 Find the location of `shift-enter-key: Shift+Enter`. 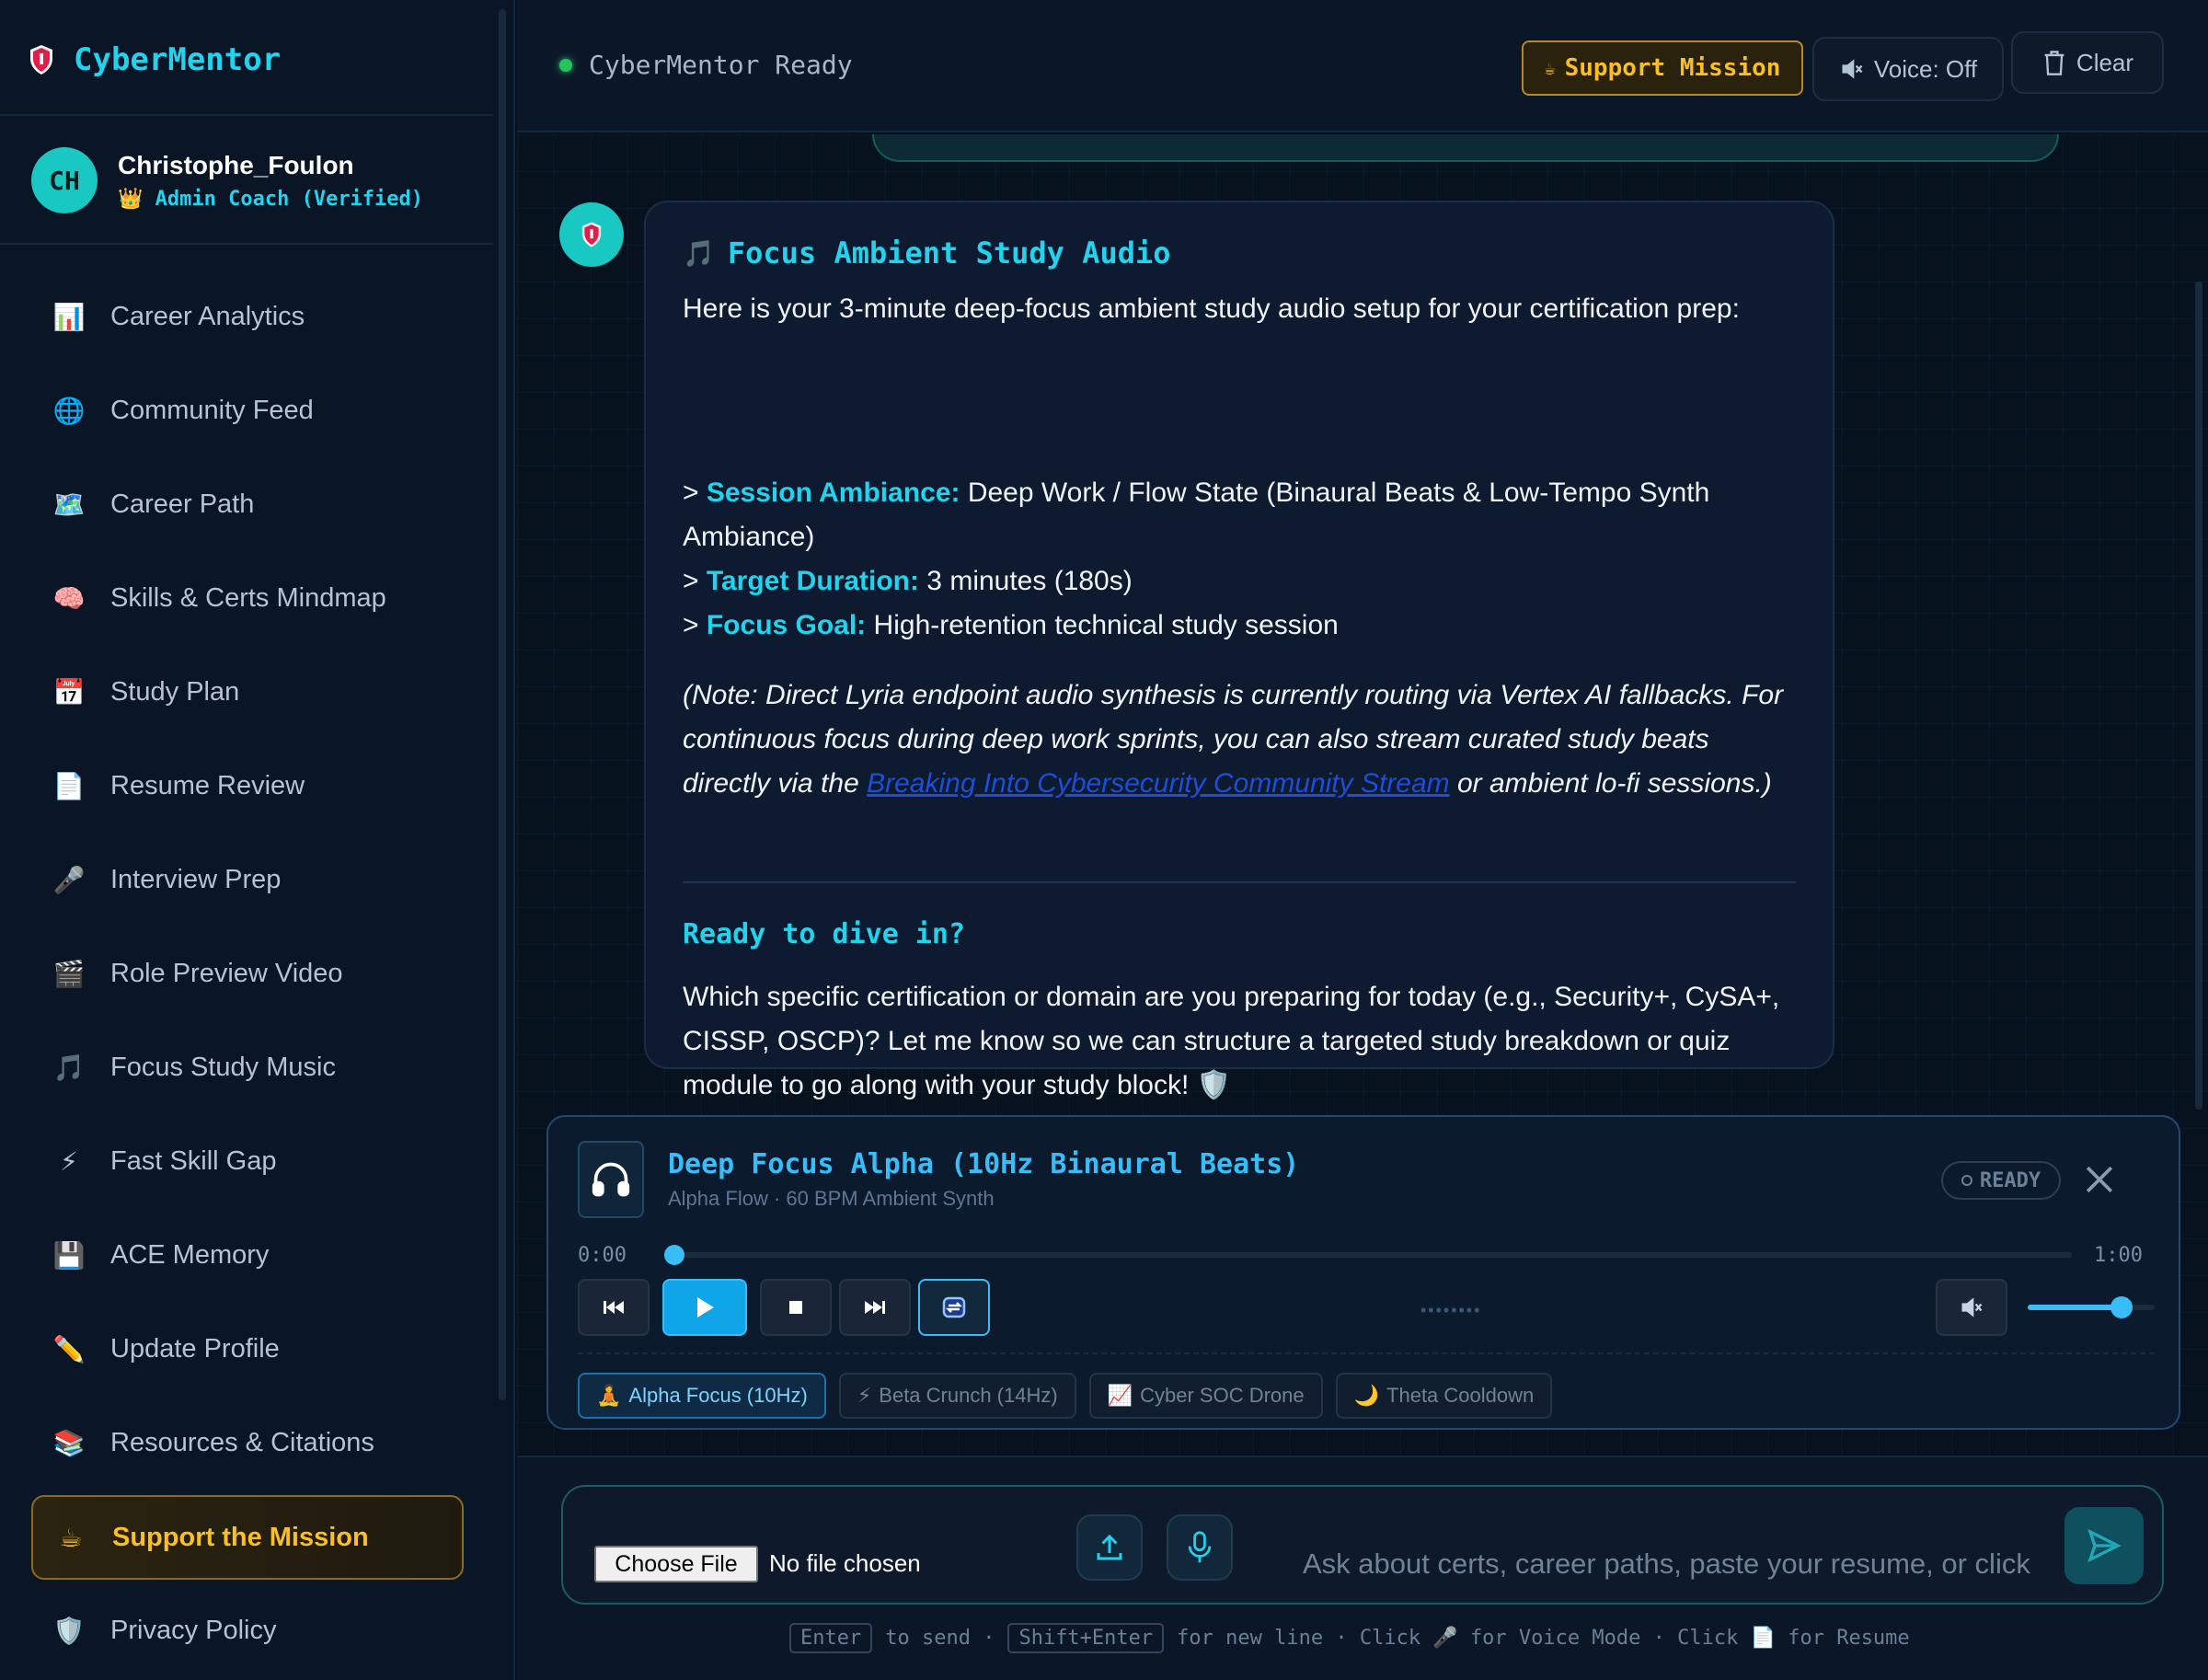

shift-enter-key: Shift+Enter is located at coordinates (1086, 1638).